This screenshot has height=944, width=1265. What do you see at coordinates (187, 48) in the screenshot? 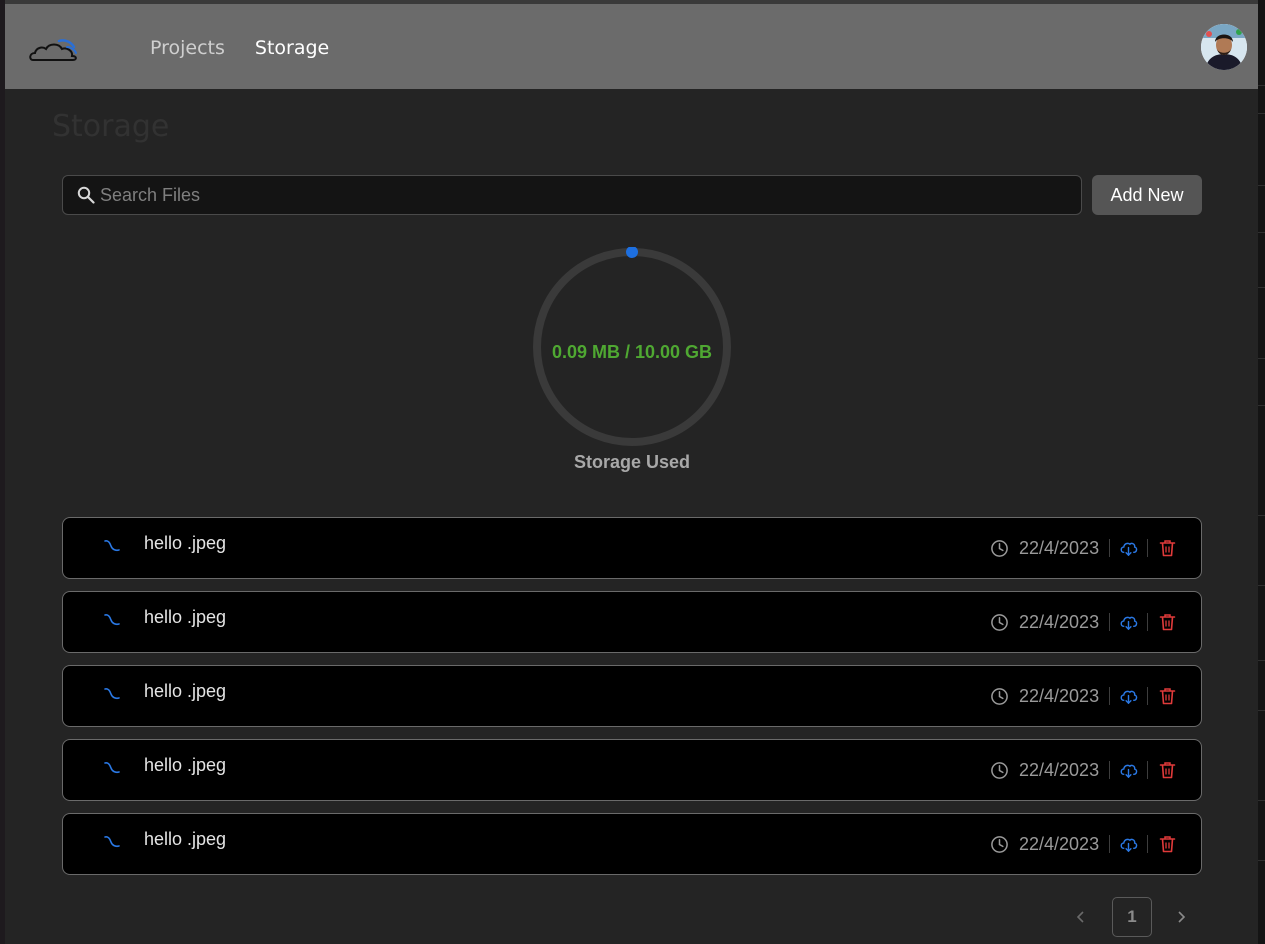
I see `nav-projects: Projects` at bounding box center [187, 48].